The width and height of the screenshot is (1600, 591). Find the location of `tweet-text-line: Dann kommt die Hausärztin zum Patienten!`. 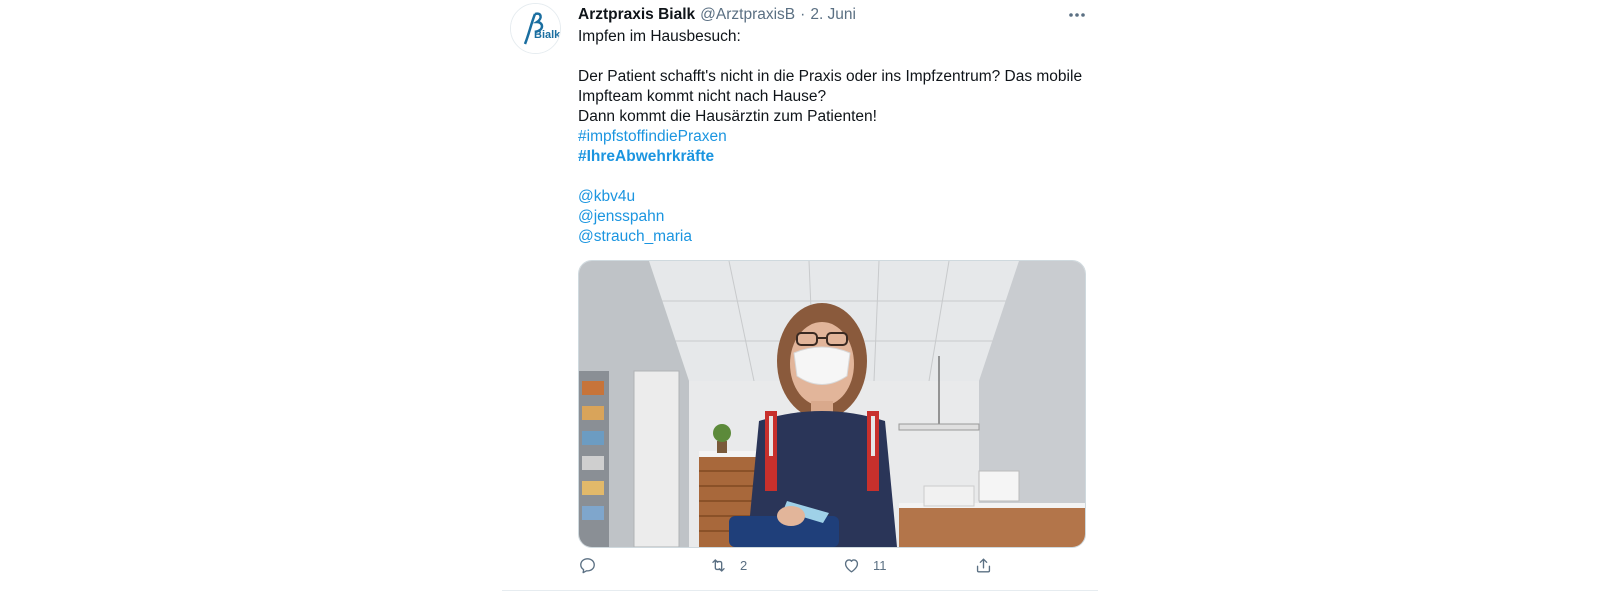

tweet-text-line: Dann kommt die Hausärztin zum Patienten! is located at coordinates (727, 116).